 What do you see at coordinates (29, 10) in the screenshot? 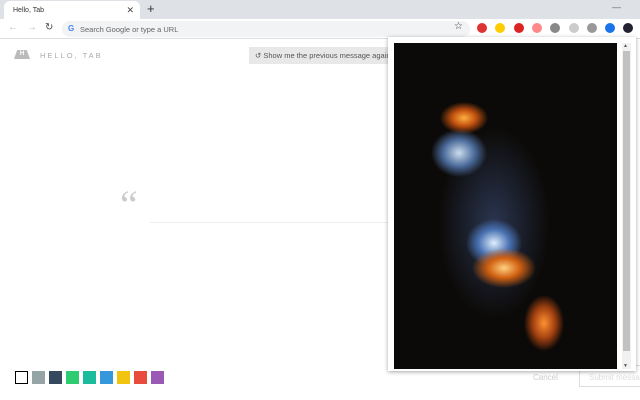
I see `tab-title: Hello, Tab` at bounding box center [29, 10].